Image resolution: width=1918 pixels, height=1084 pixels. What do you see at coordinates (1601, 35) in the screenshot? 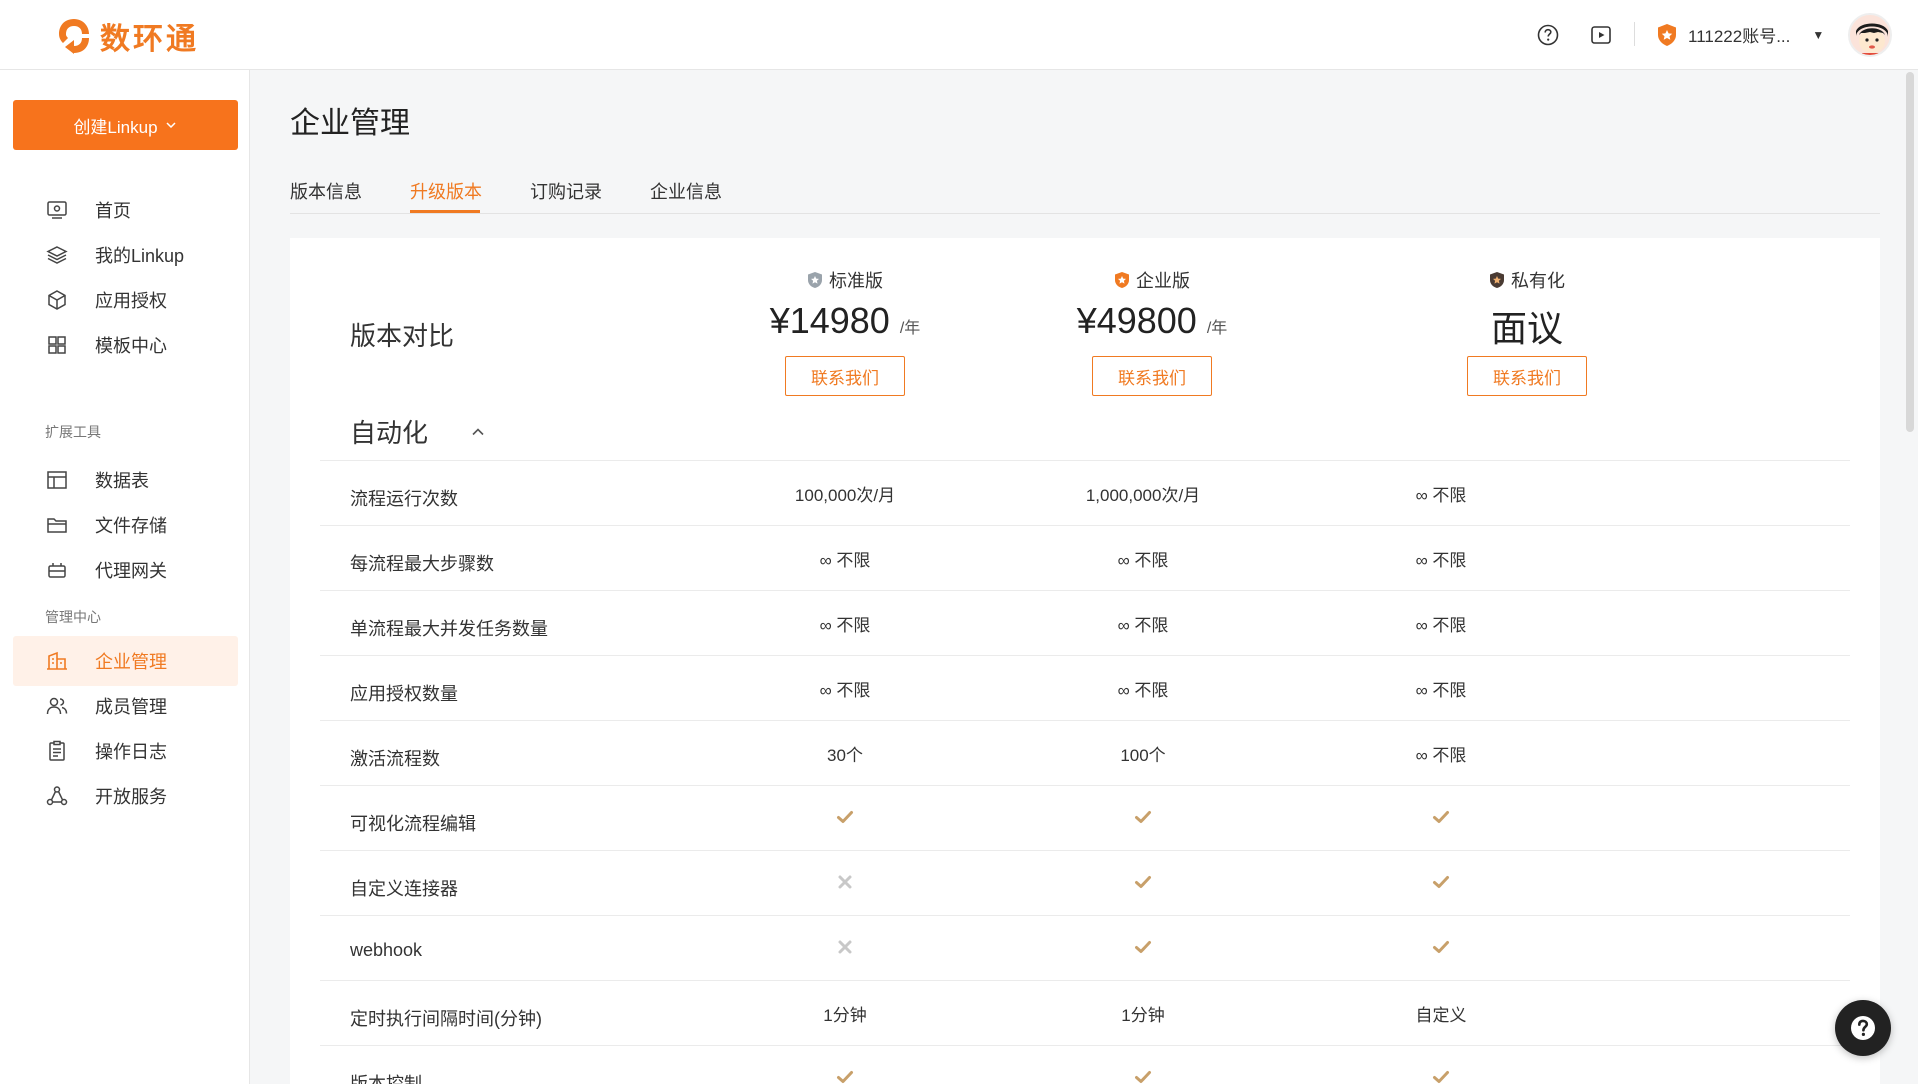
I see `video-tutorial-icon` at bounding box center [1601, 35].